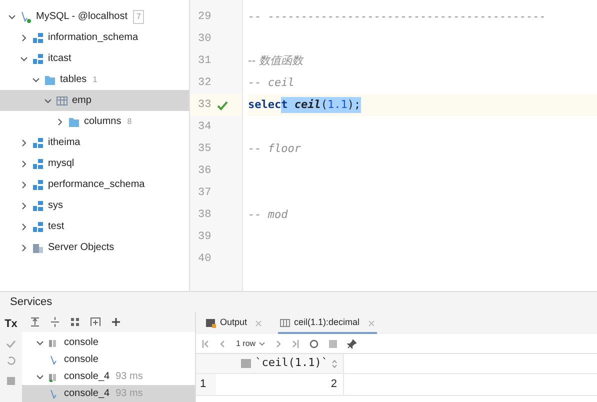 This screenshot has width=597, height=402. Describe the element at coordinates (55, 322) in the screenshot. I see `collapse-all-icon` at that location.